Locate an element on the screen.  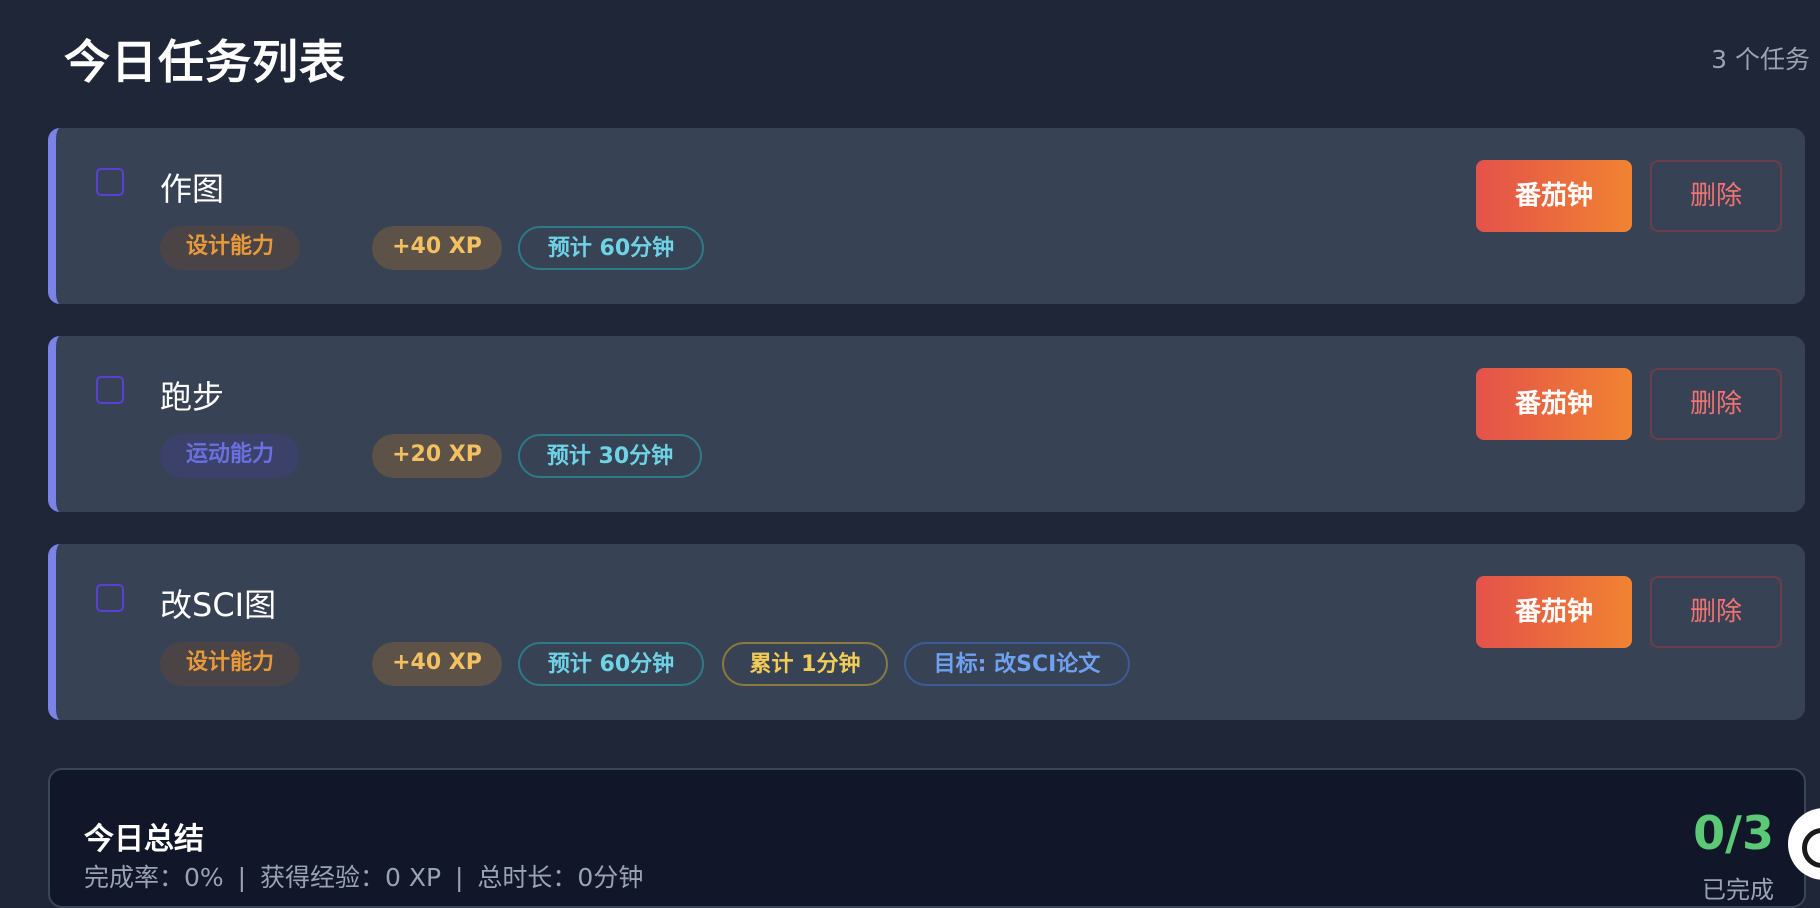
task-title: 作图 is located at coordinates (192, 189).